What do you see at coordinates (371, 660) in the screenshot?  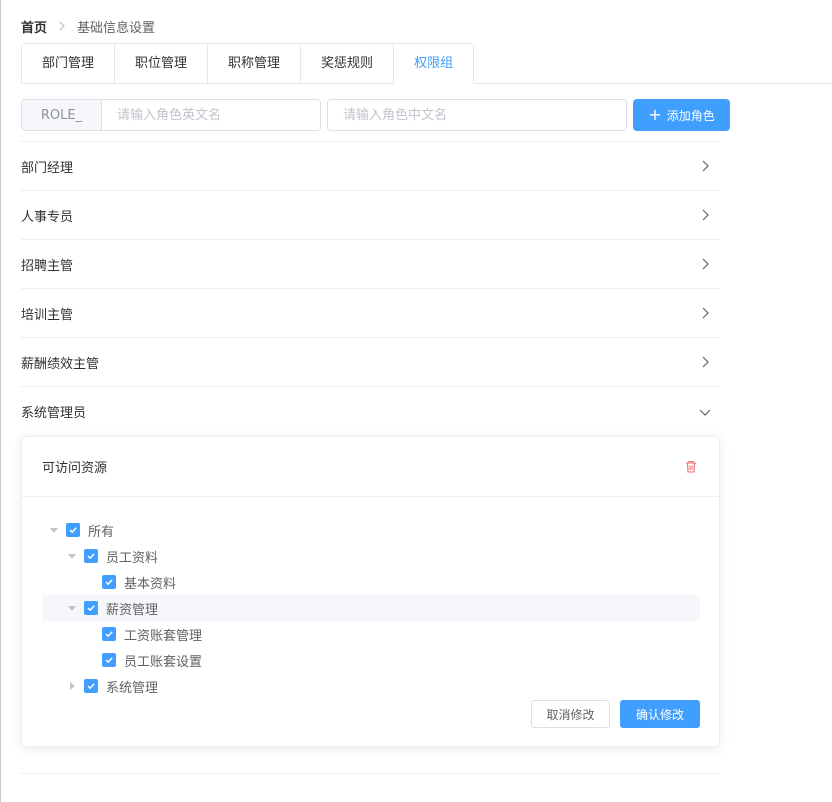 I see `tree-node: 员工账套设置` at bounding box center [371, 660].